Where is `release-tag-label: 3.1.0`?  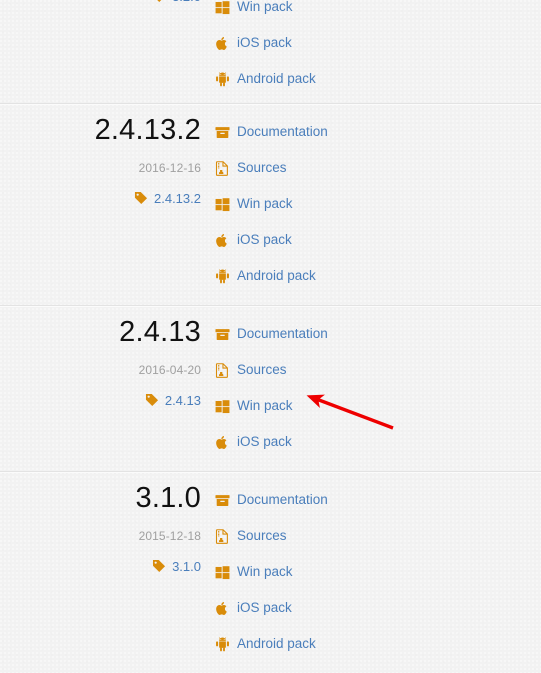 release-tag-label: 3.1.0 is located at coordinates (186, 566).